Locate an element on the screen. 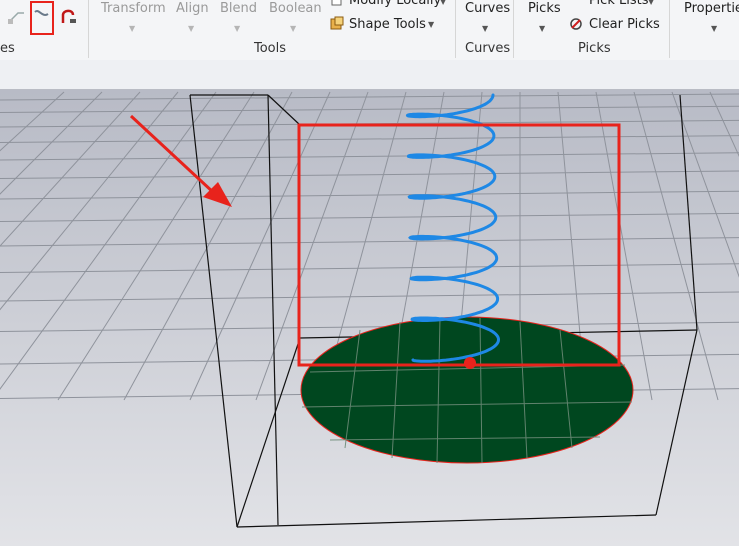 The image size is (739, 546). picks-button: Picks is located at coordinates (544, 8).